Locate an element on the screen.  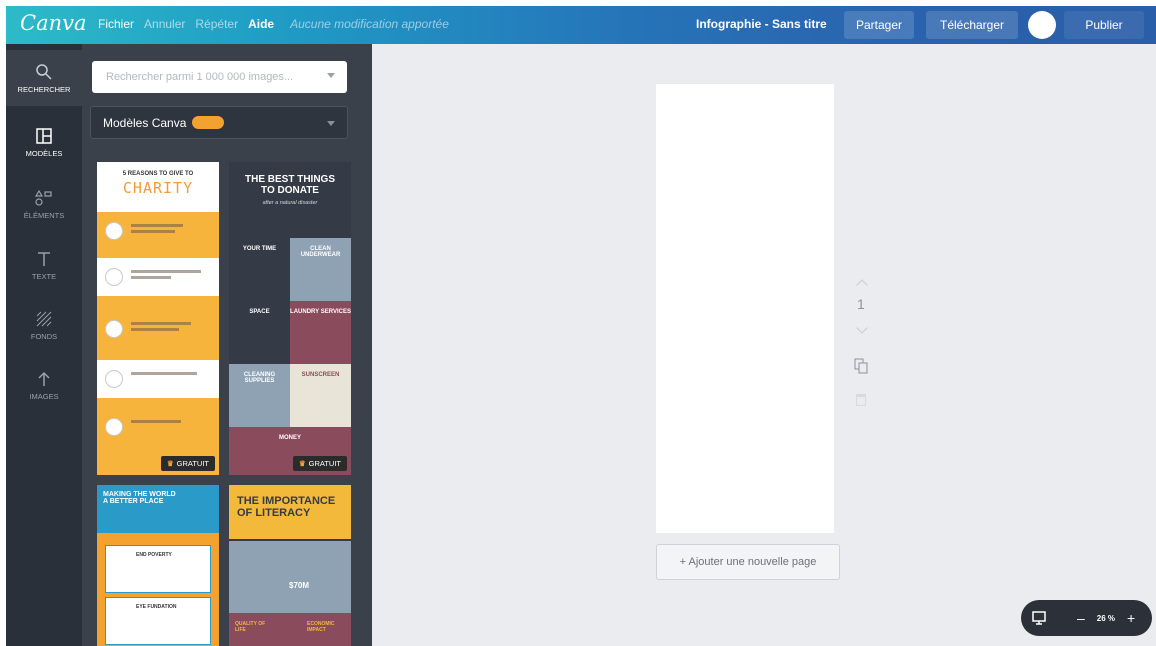
template-subtitle: after a natural disaster is located at coordinates (290, 203).